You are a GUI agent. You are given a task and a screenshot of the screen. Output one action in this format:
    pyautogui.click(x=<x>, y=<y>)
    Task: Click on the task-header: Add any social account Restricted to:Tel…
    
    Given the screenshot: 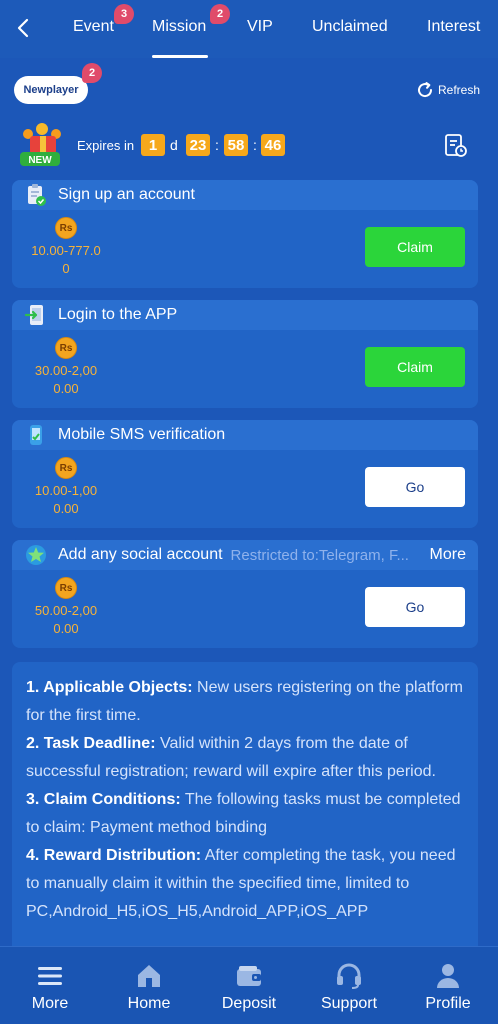 What is the action you would take?
    pyautogui.click(x=245, y=555)
    